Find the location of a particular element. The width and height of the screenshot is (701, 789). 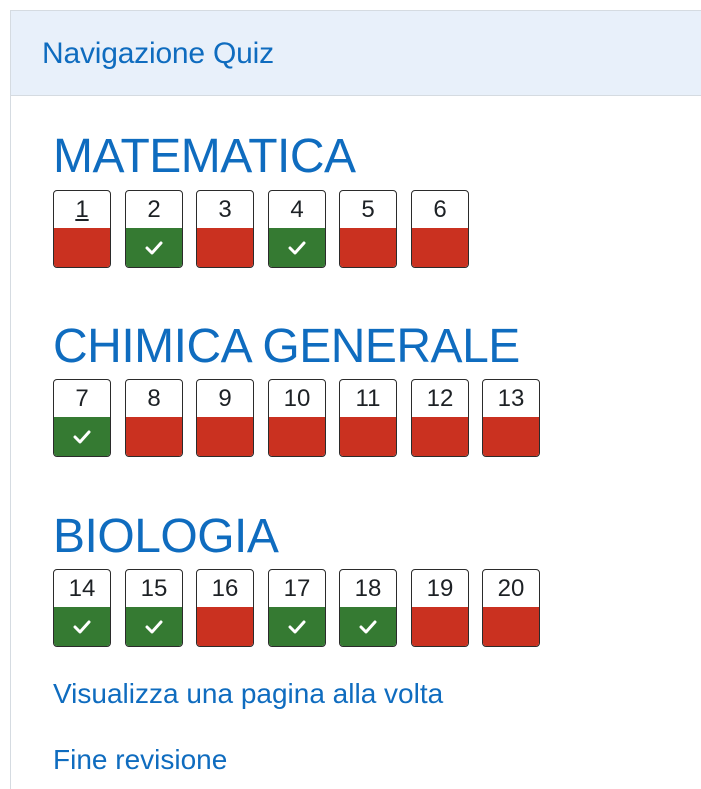

question-button-12: 12 is located at coordinates (440, 418).